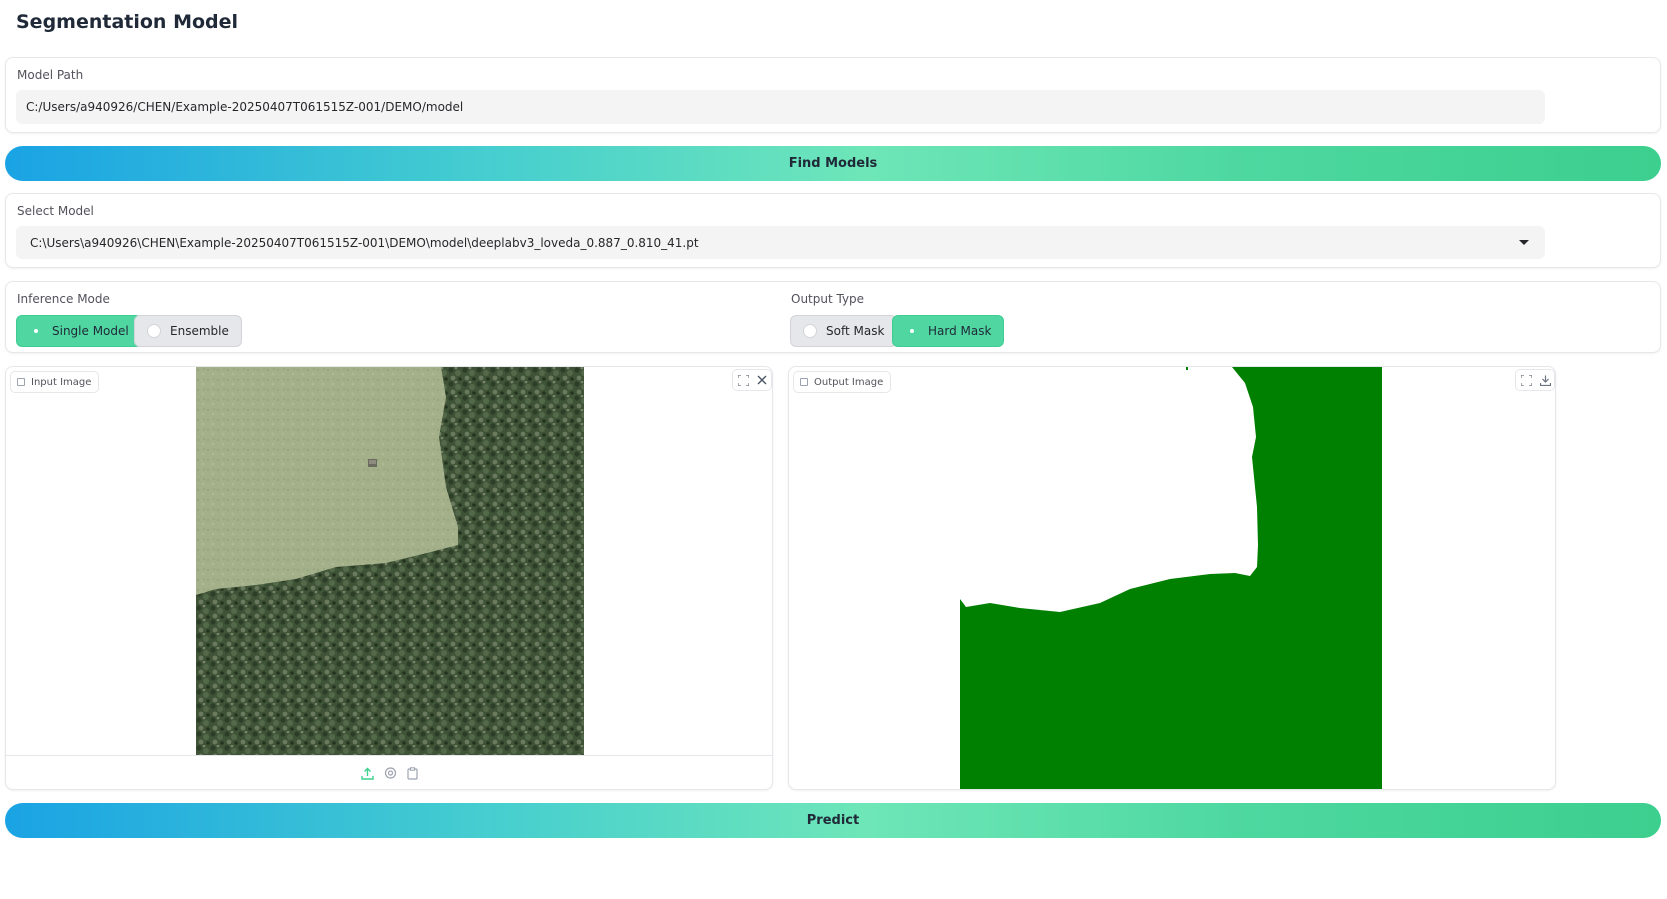 The height and width of the screenshot is (899, 1667). What do you see at coordinates (55, 211) in the screenshot?
I see `select-model-label: Select Model` at bounding box center [55, 211].